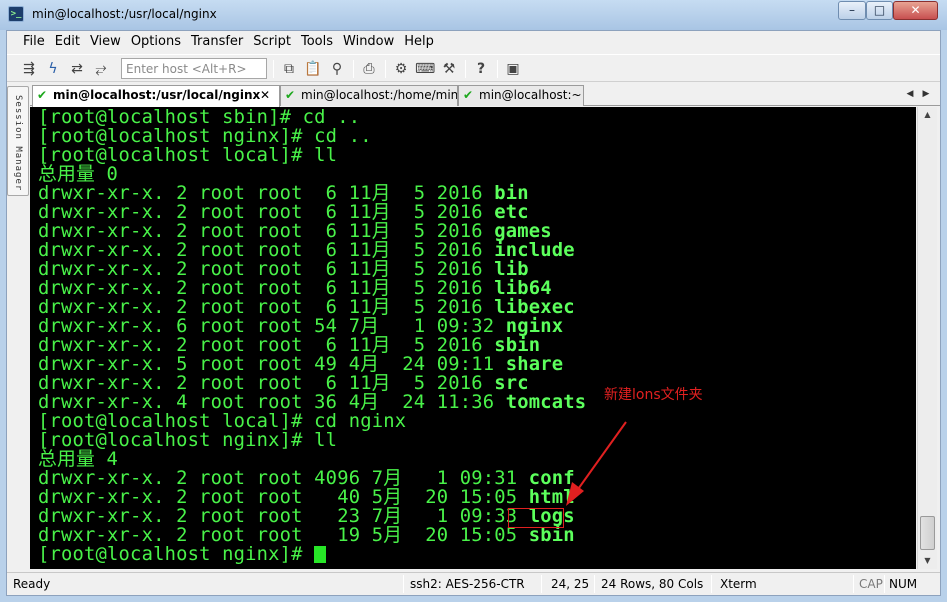  Describe the element at coordinates (18, 143) in the screenshot. I see `session-manager-label: Session Manager` at that location.